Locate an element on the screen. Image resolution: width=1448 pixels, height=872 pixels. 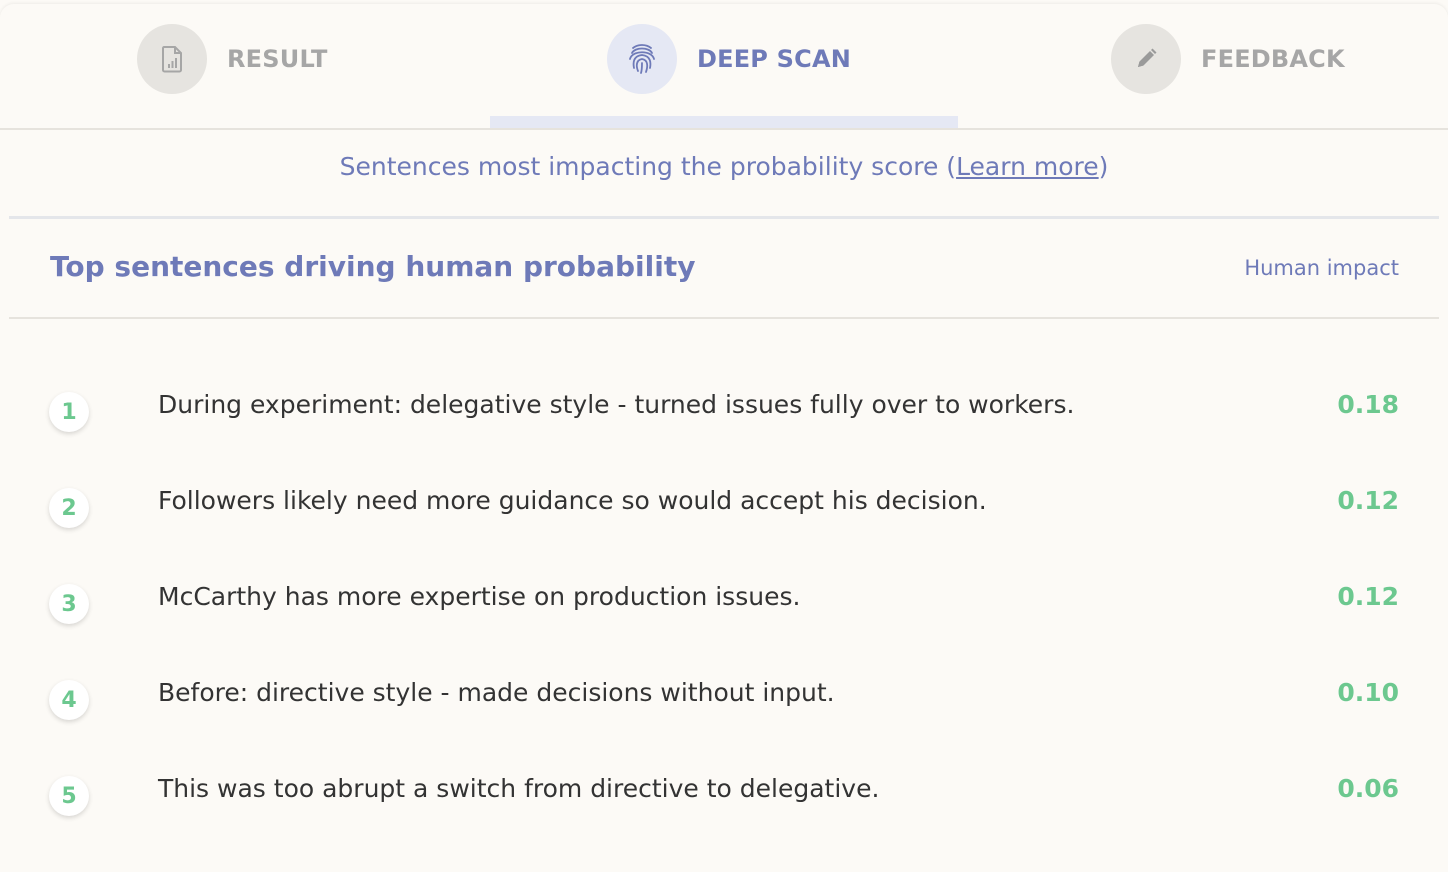
rank-badge: 1 is located at coordinates (69, 412).